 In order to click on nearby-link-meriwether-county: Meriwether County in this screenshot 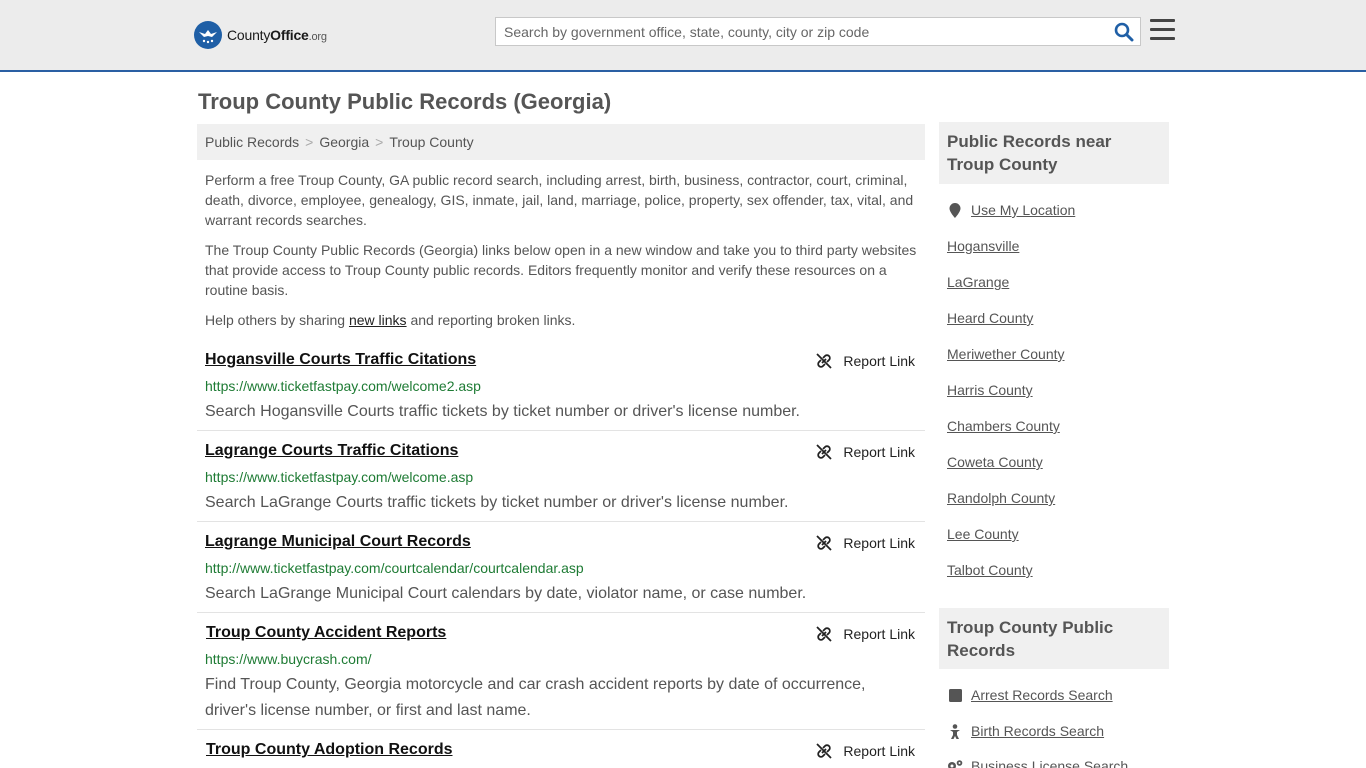, I will do `click(1006, 354)`.